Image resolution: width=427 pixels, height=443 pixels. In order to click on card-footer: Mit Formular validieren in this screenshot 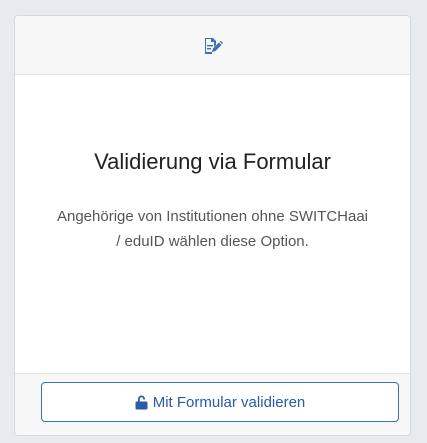, I will do `click(212, 404)`.